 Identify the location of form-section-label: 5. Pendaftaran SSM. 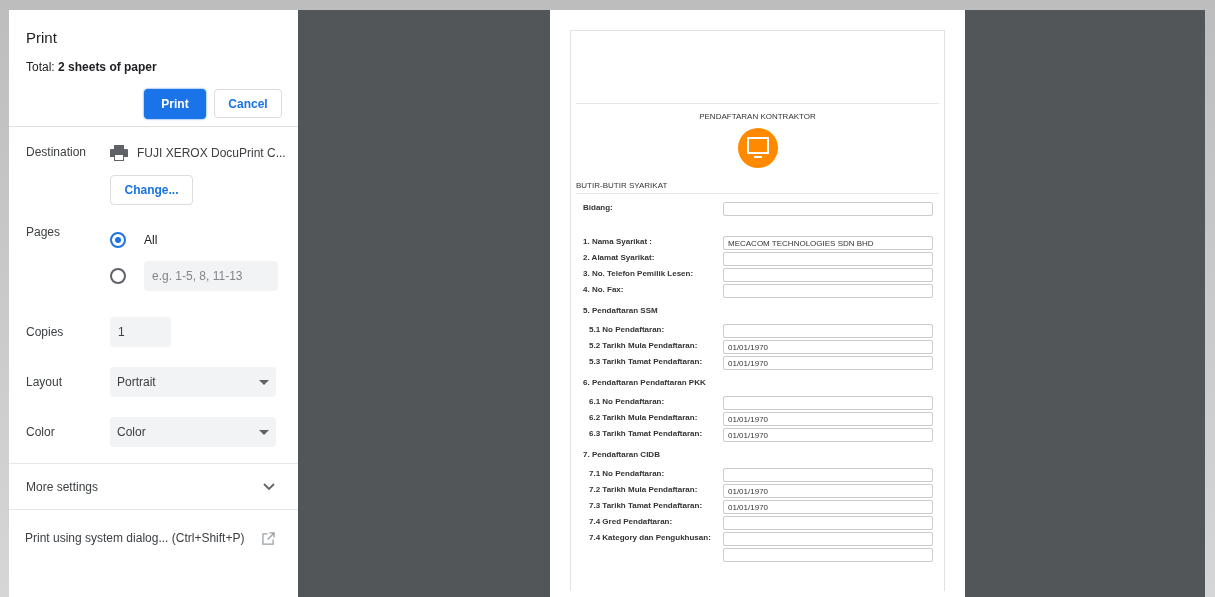
(621, 311).